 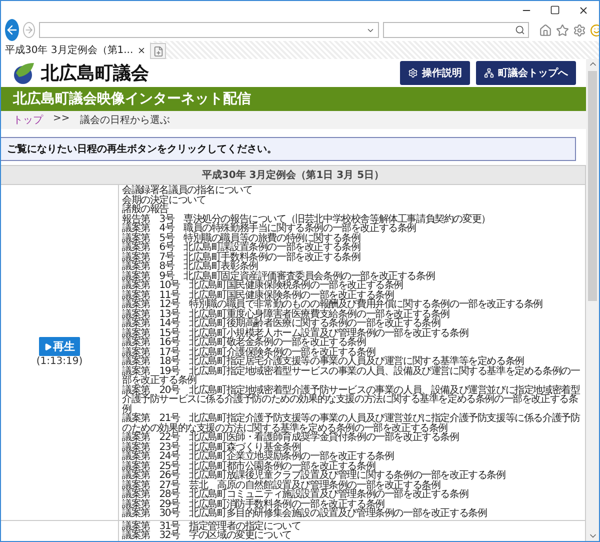 I want to click on play-button: 再生, so click(x=59, y=346).